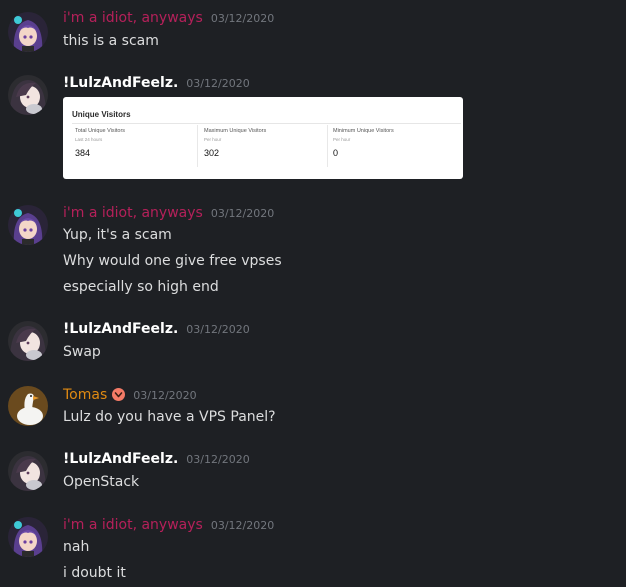 This screenshot has width=626, height=587. What do you see at coordinates (100, 131) in the screenshot?
I see `stat-label: Total Unique Visitors` at bounding box center [100, 131].